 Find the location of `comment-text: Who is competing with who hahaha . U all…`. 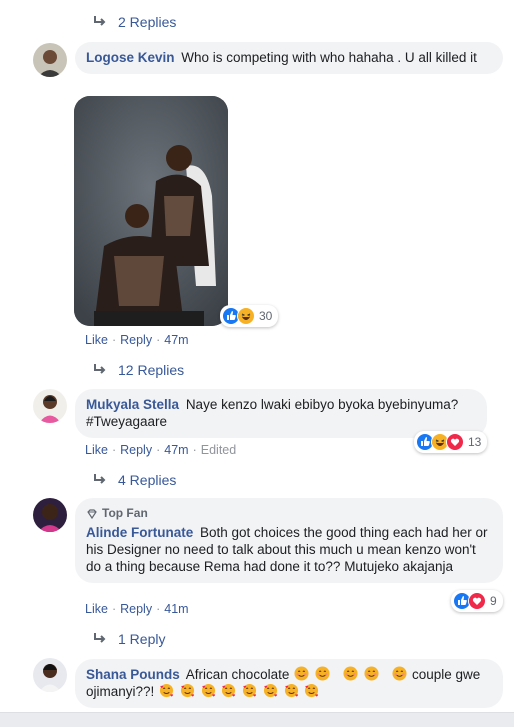

comment-text: Who is competing with who hahaha . U all… is located at coordinates (329, 57).